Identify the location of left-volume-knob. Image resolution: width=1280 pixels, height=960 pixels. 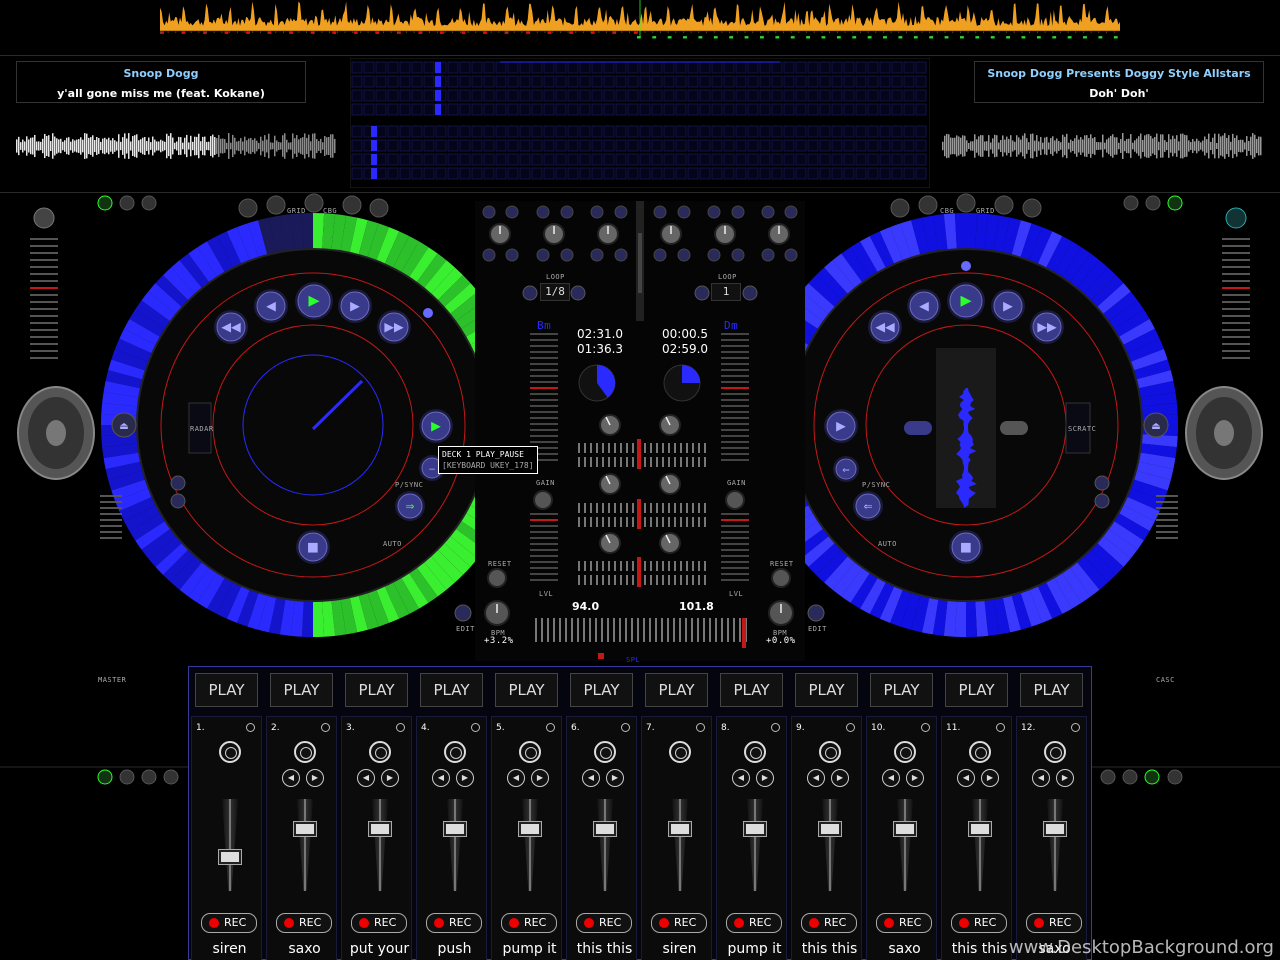
(44, 218).